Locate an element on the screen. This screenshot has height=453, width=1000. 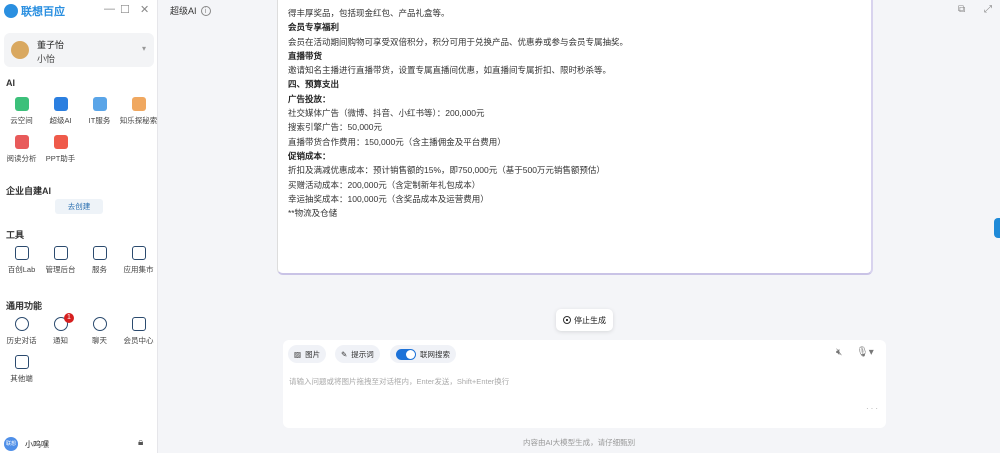
content-line: 搜索引擎广告：50,000元 is located at coordinates (335, 127).